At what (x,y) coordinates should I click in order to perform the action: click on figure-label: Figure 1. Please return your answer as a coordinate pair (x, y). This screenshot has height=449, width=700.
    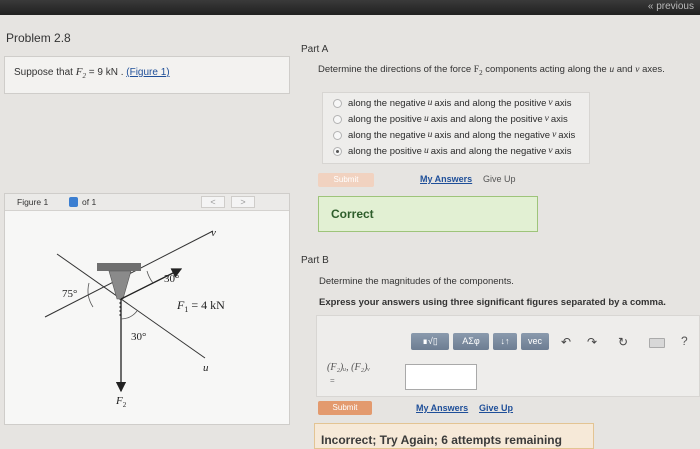
    Looking at the image, I should click on (33, 202).